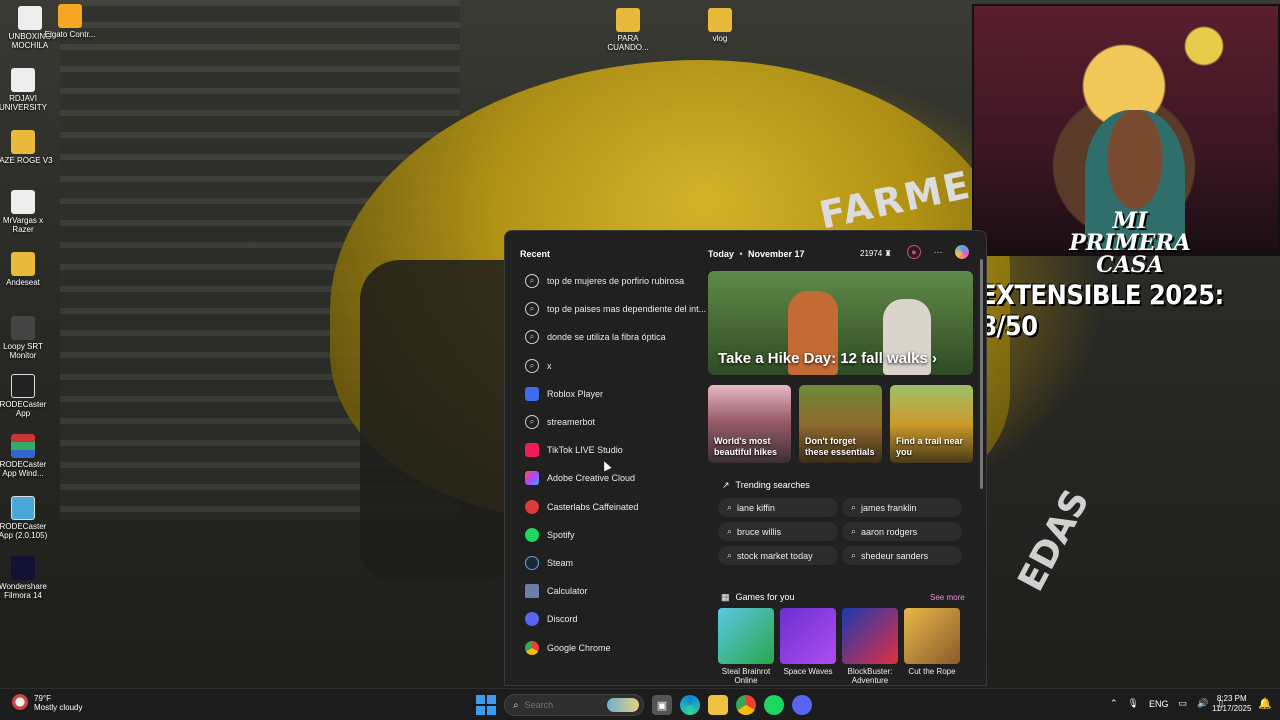  I want to click on rewards-points-value: 21974, so click(871, 253).